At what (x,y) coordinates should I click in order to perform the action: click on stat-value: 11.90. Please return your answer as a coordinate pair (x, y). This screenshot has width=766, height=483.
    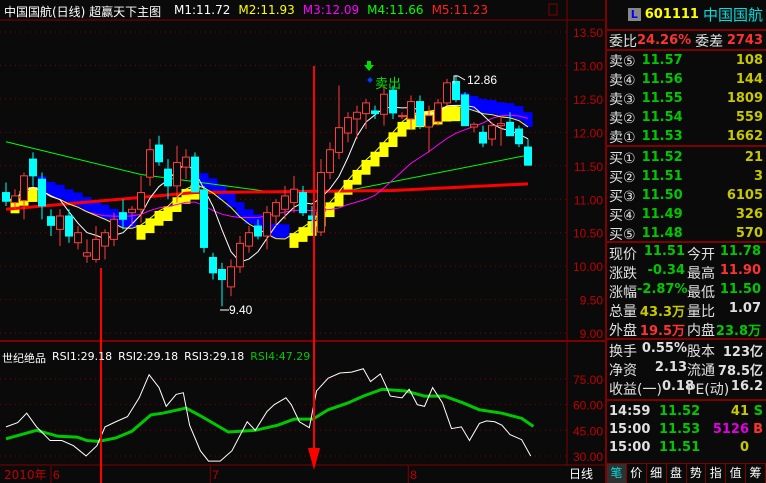
    Looking at the image, I should click on (740, 270).